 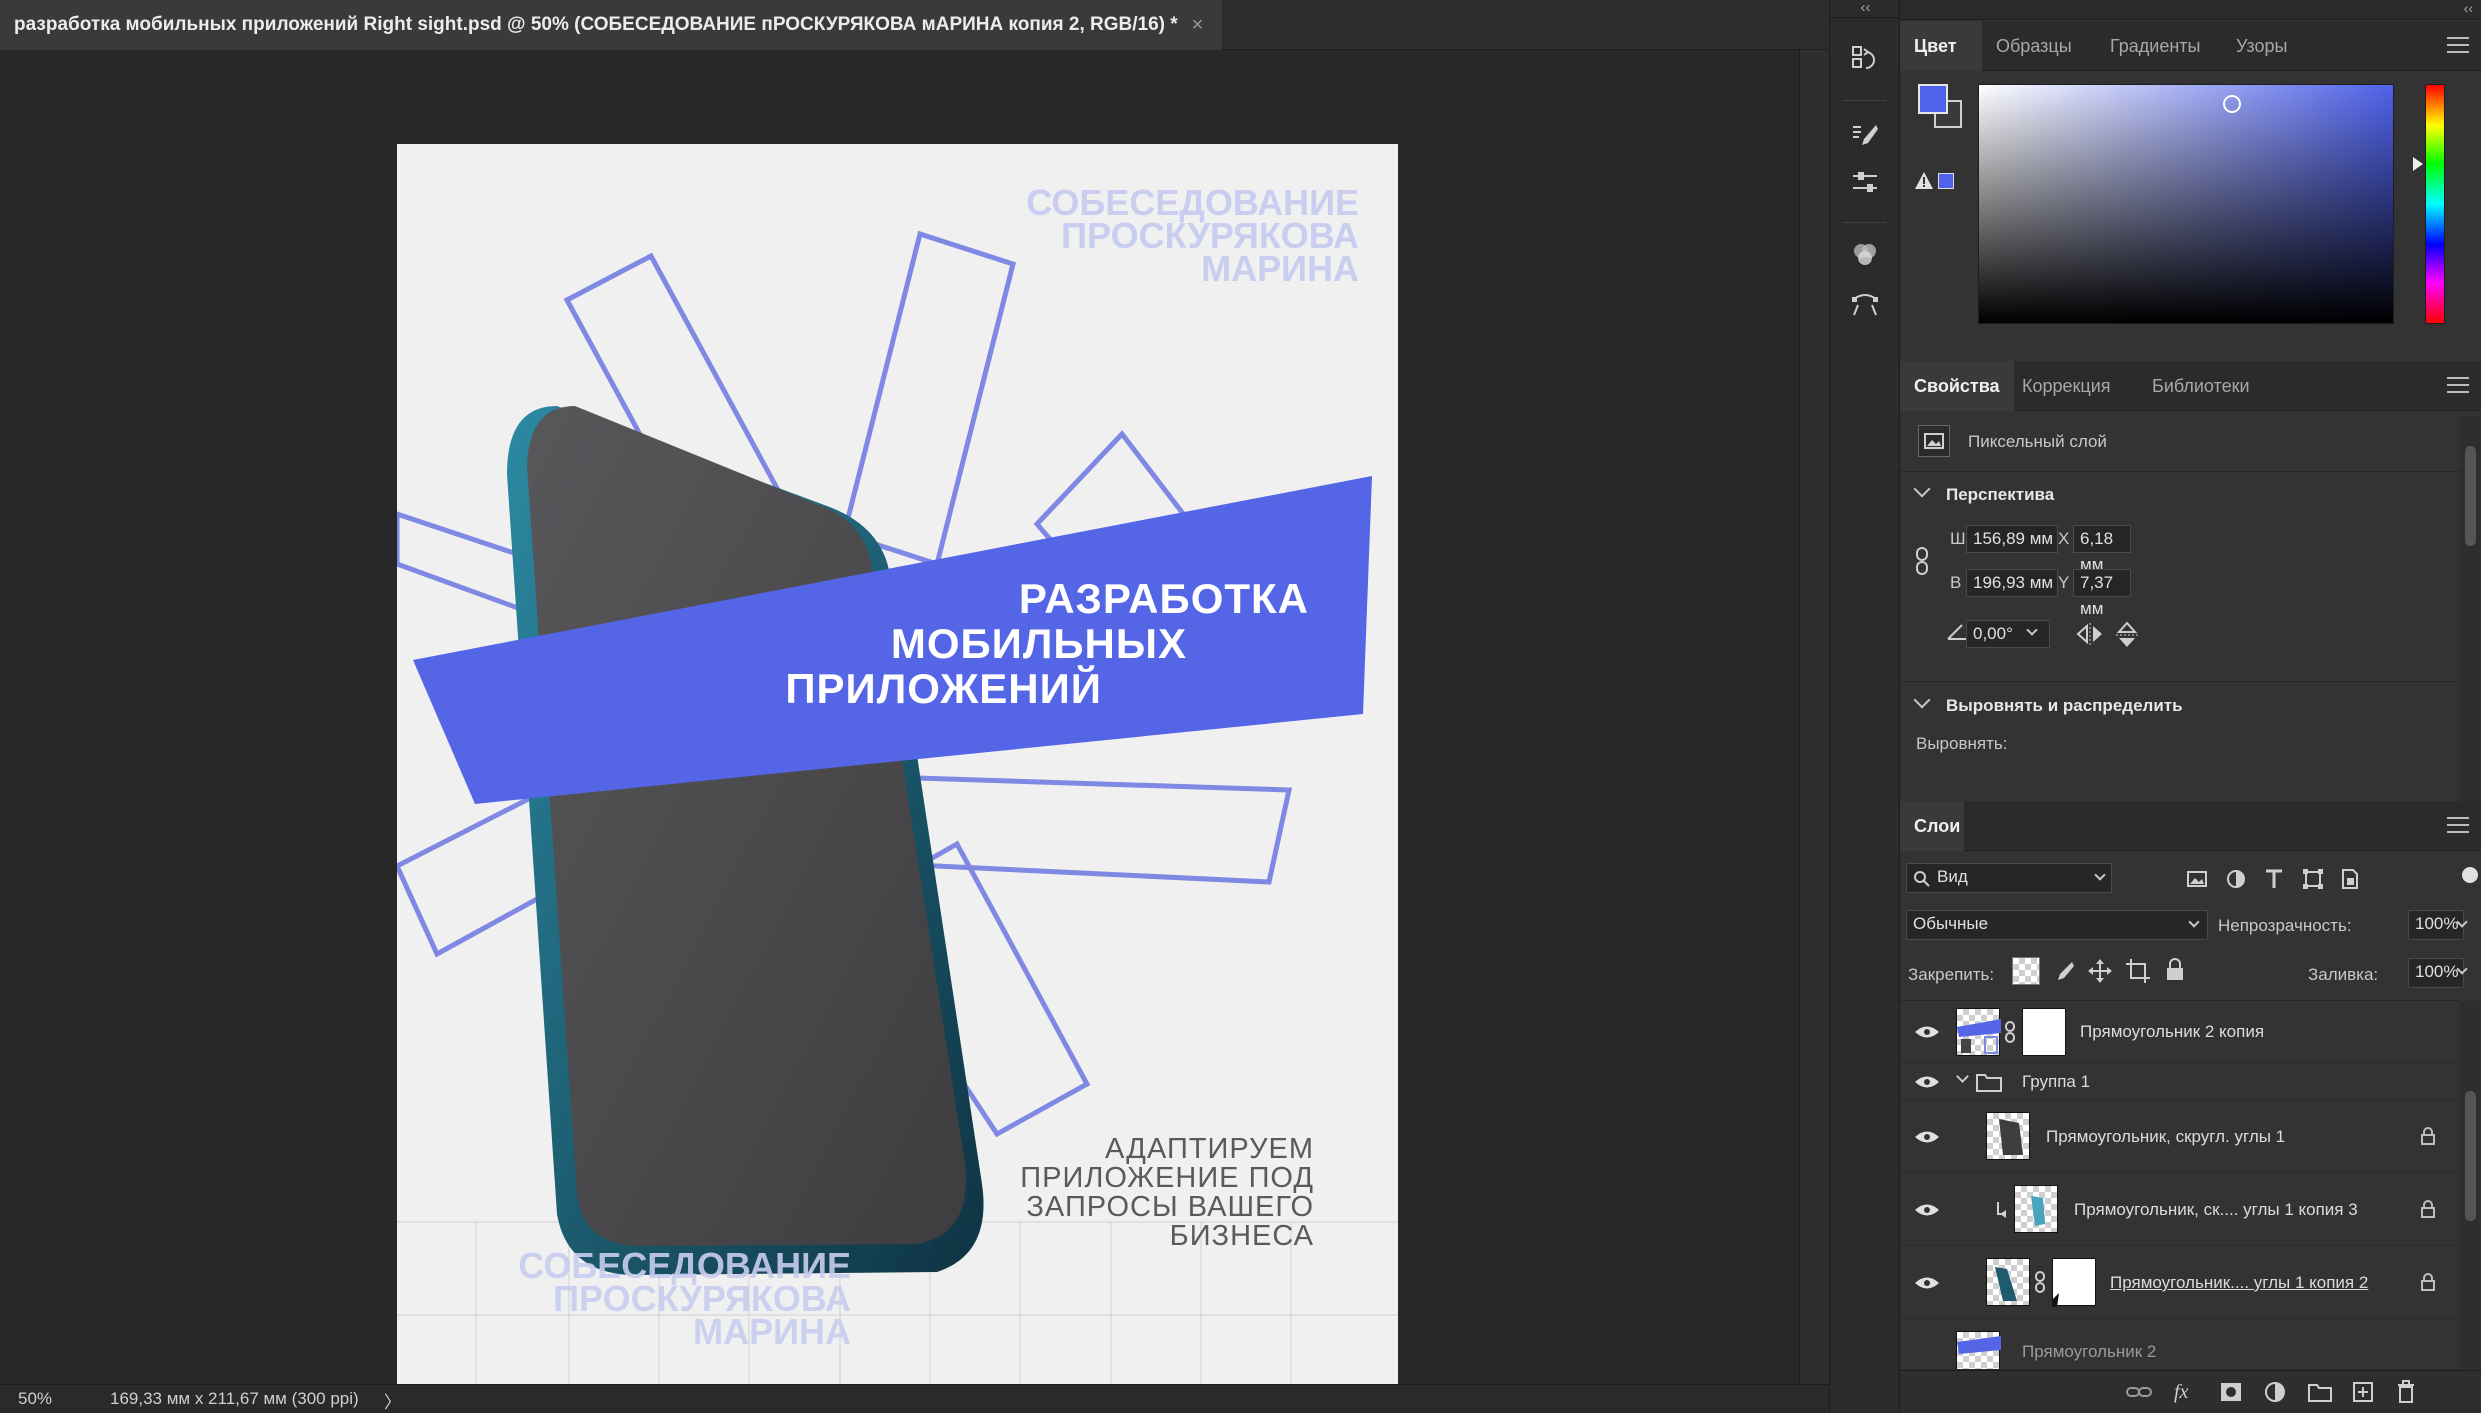 What do you see at coordinates (2470, 879) in the screenshot?
I see `filter-toggle` at bounding box center [2470, 879].